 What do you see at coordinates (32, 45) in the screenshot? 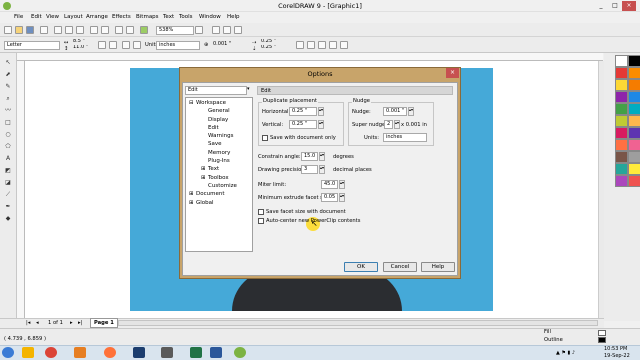
I see `paper-type-select: Letter` at bounding box center [32, 45].